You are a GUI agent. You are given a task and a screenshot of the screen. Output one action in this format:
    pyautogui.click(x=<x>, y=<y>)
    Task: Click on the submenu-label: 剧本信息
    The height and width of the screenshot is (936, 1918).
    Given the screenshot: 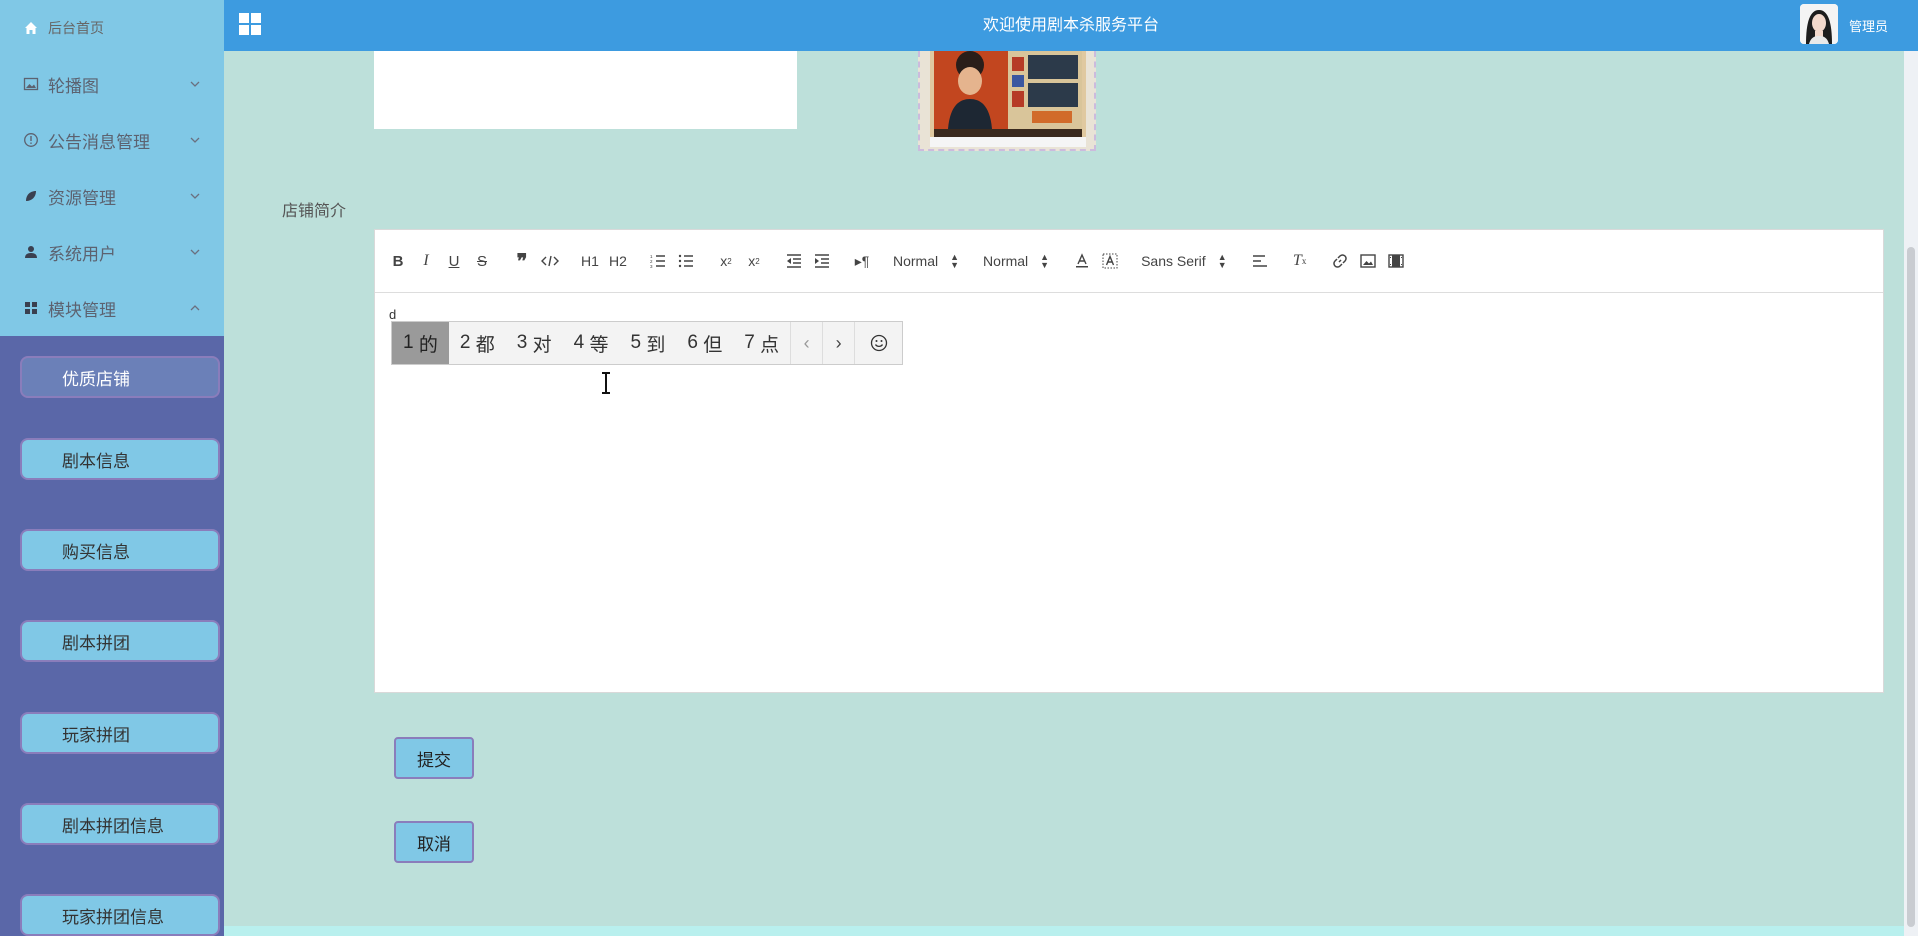 What is the action you would take?
    pyautogui.click(x=96, y=461)
    